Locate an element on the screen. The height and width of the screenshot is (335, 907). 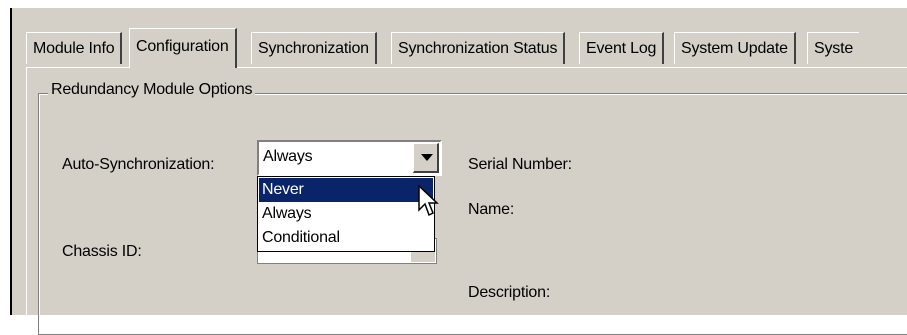
mouse-pointer-icon is located at coordinates (428, 201).